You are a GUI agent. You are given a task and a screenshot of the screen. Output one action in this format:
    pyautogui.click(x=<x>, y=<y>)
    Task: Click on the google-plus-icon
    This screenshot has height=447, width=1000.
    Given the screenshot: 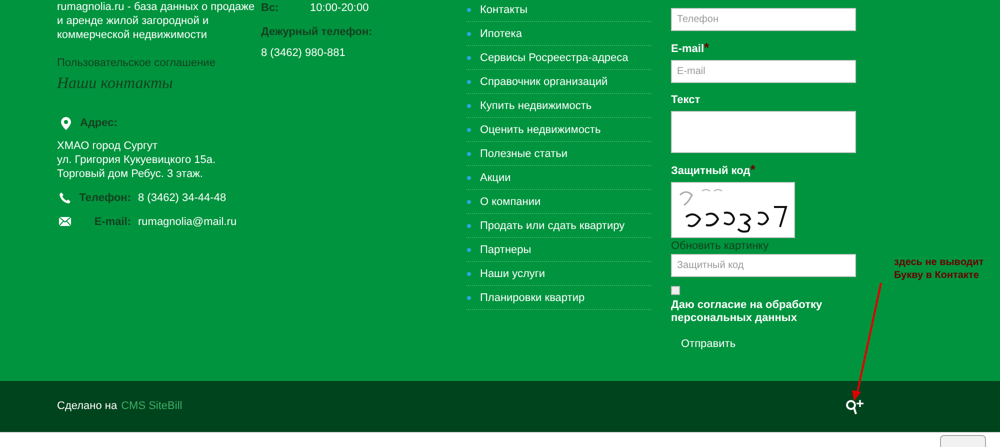 What is the action you would take?
    pyautogui.click(x=855, y=407)
    